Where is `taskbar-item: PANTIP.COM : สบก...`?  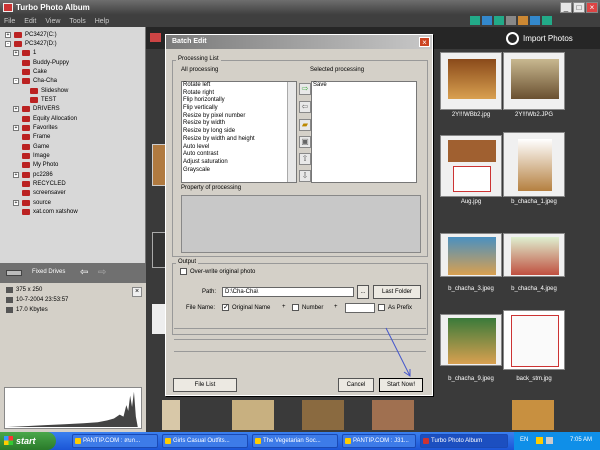
taskbar-item: PANTIP.COM : สบก... is located at coordinates (115, 441).